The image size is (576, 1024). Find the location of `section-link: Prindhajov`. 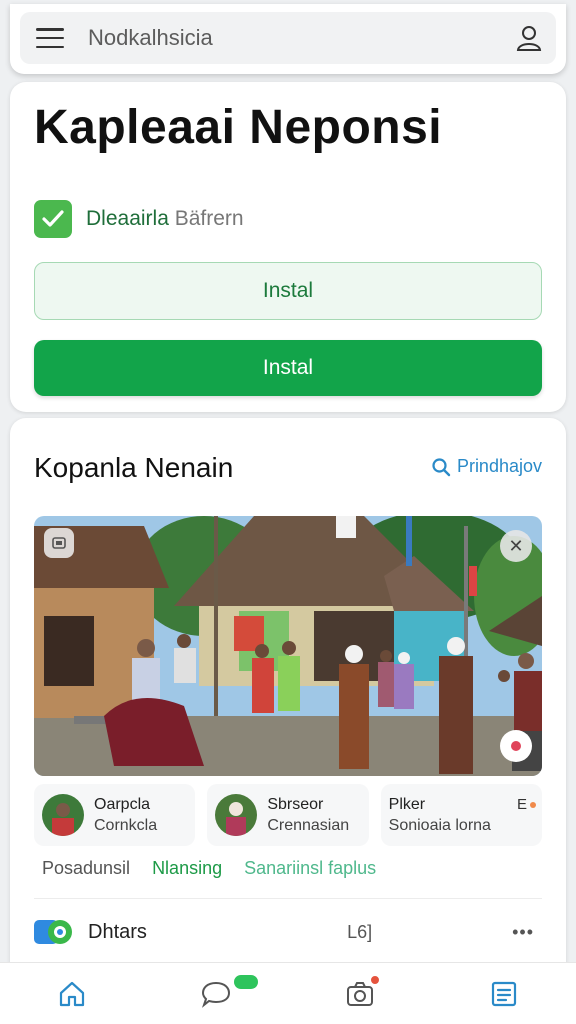

section-link: Prindhajov is located at coordinates (486, 466).